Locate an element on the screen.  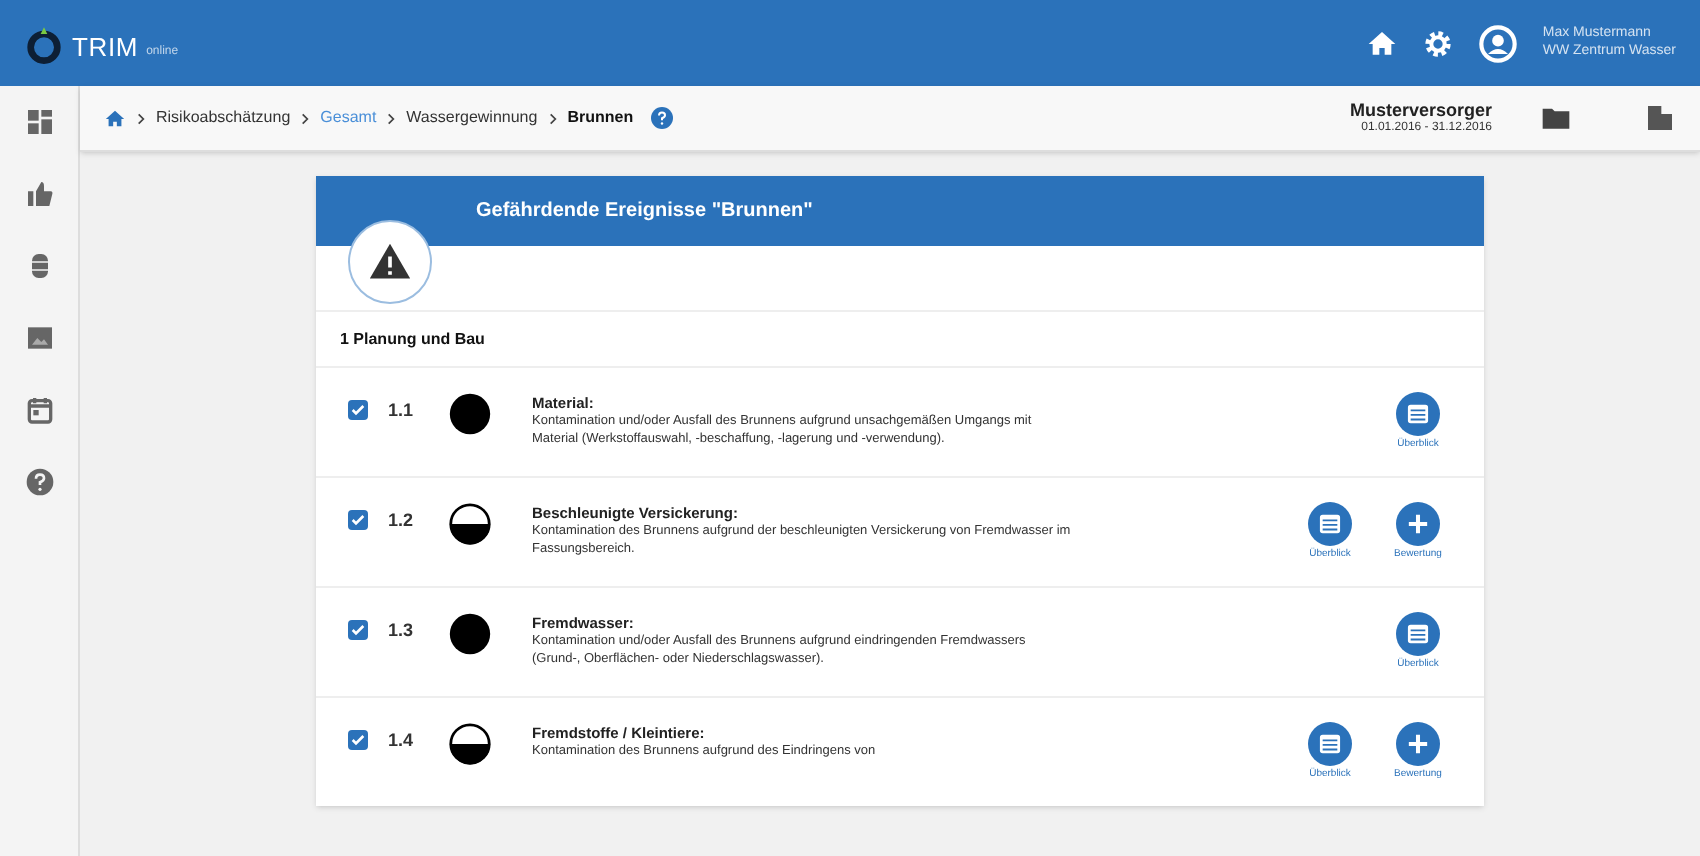
event-number: 1.1 is located at coordinates (401, 411).